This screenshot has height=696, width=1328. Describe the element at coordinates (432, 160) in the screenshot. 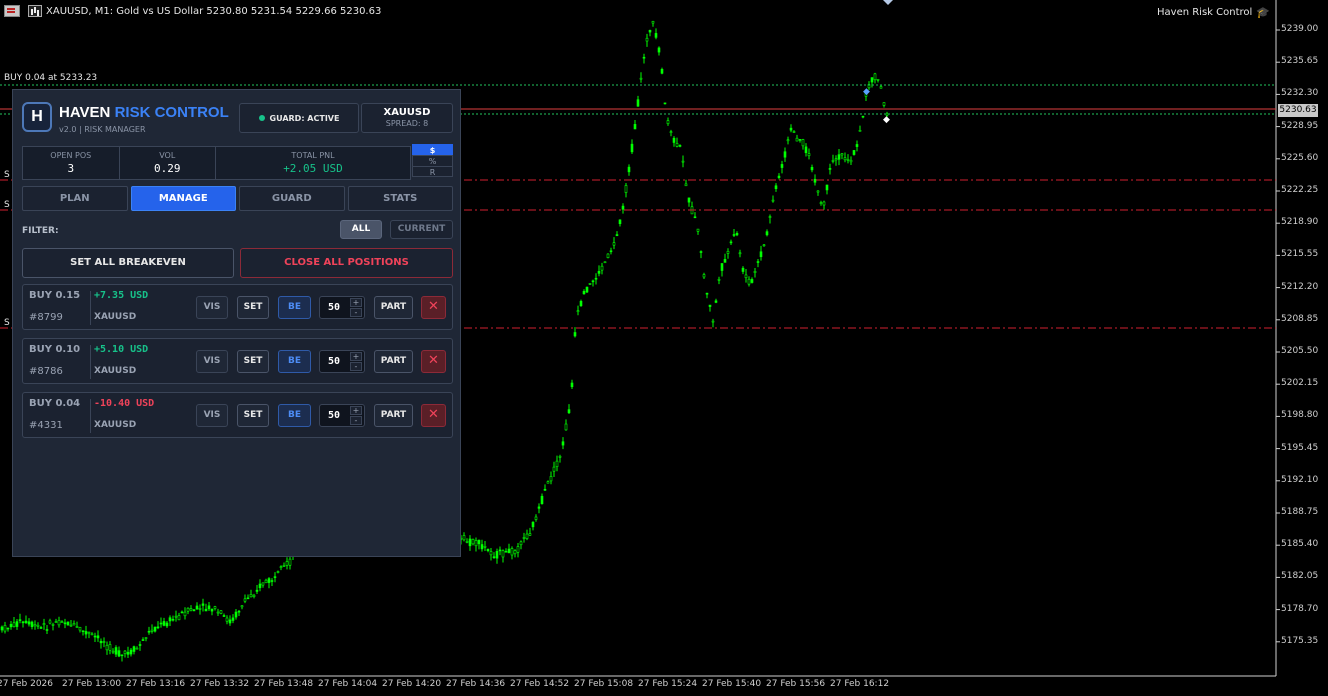

I see `unit-percent-button: %` at that location.